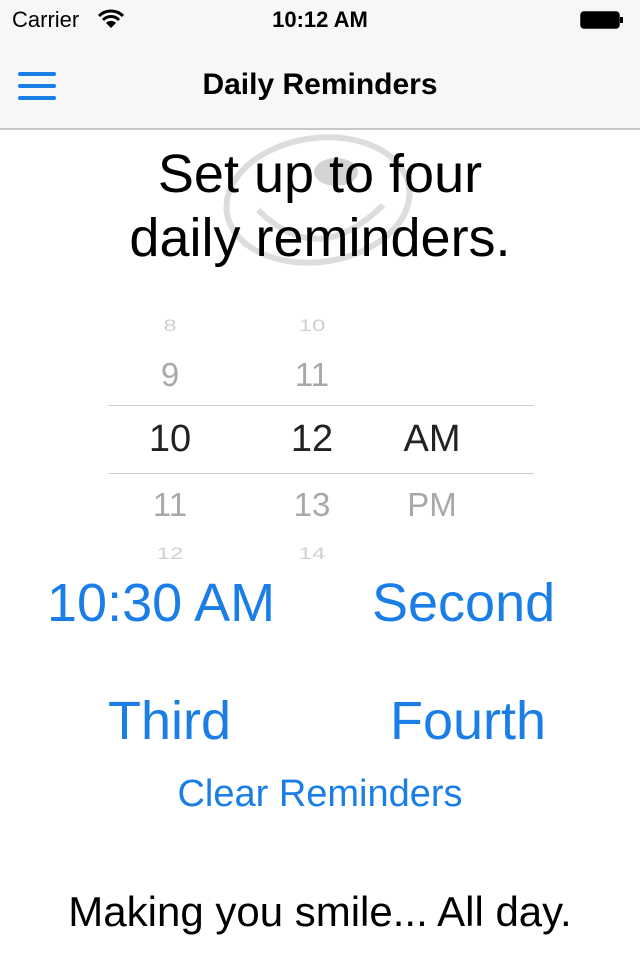  What do you see at coordinates (312, 505) in the screenshot?
I see `picker-minute-option: 13` at bounding box center [312, 505].